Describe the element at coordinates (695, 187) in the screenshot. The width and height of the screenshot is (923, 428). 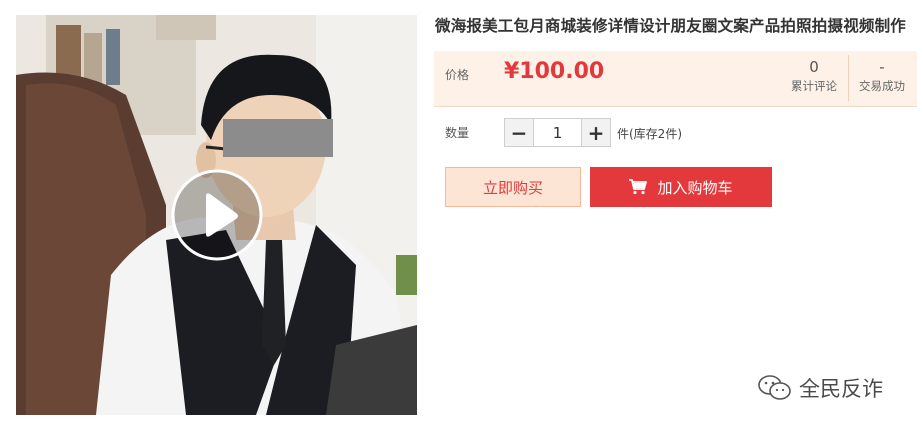
I see `add-to-cart-label: 加入购物车` at that location.